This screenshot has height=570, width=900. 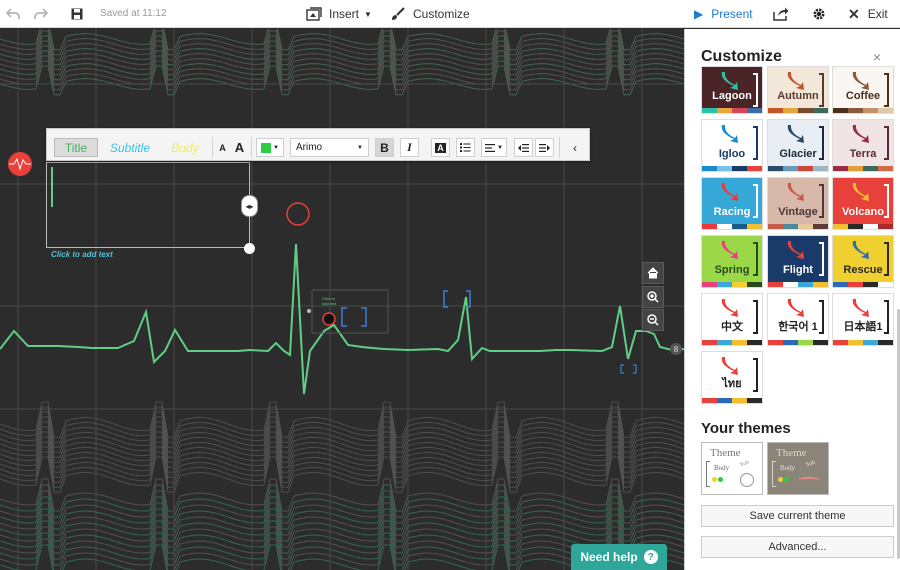 I want to click on italic-button: I, so click(x=409, y=147).